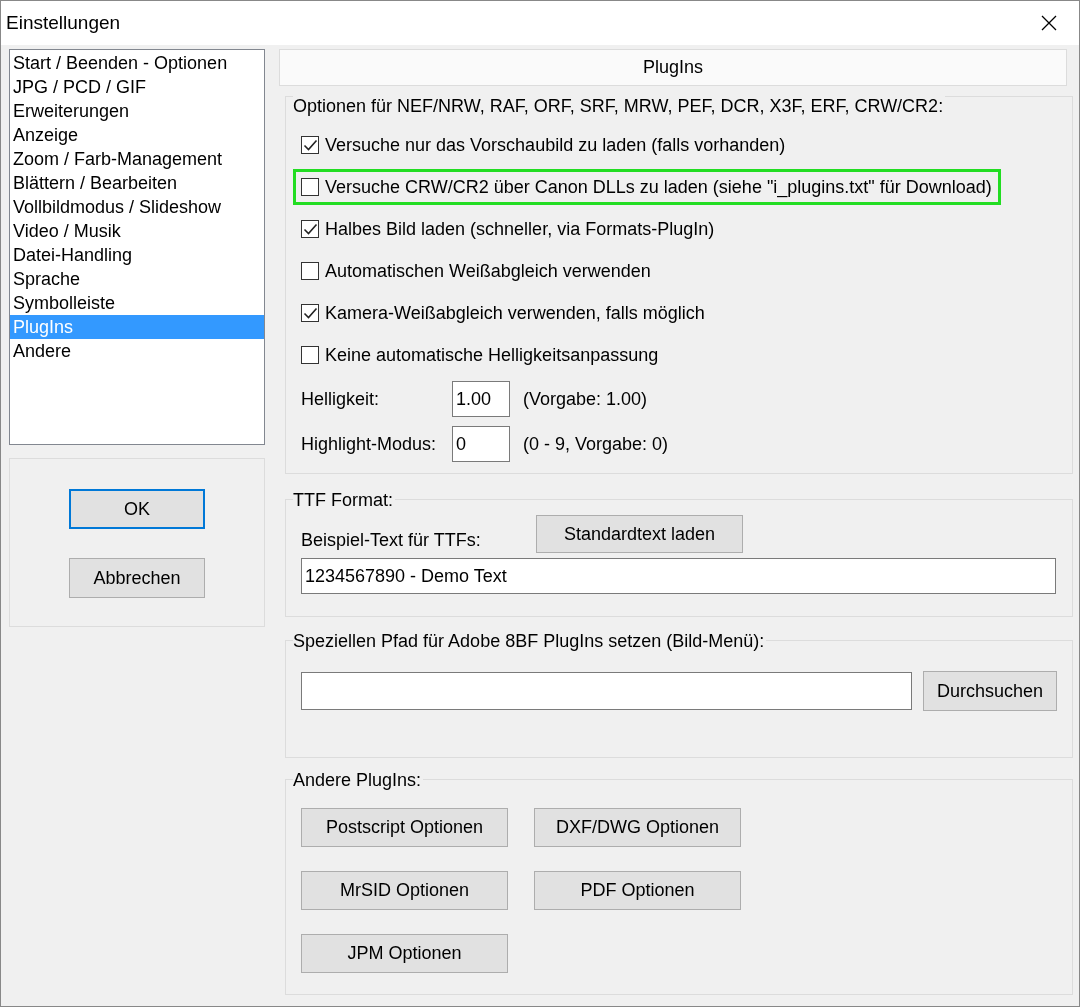 The height and width of the screenshot is (1007, 1080). Describe the element at coordinates (369, 444) in the screenshot. I see `field-label: Highlight-Modus:` at that location.